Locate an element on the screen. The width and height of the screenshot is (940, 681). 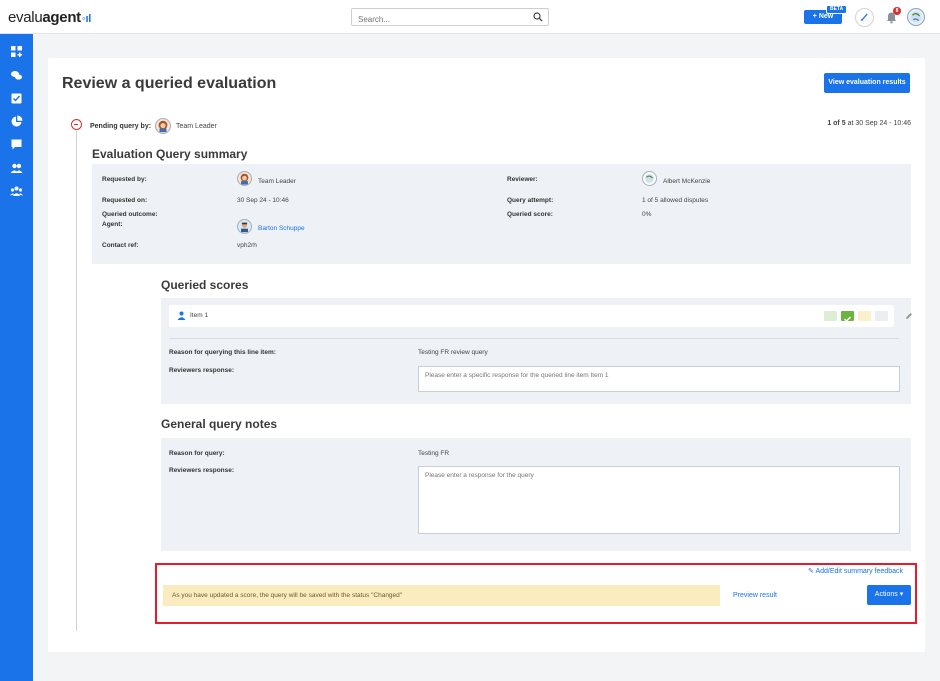
reviewer-value: Albert McKenzie is located at coordinates (687, 181).